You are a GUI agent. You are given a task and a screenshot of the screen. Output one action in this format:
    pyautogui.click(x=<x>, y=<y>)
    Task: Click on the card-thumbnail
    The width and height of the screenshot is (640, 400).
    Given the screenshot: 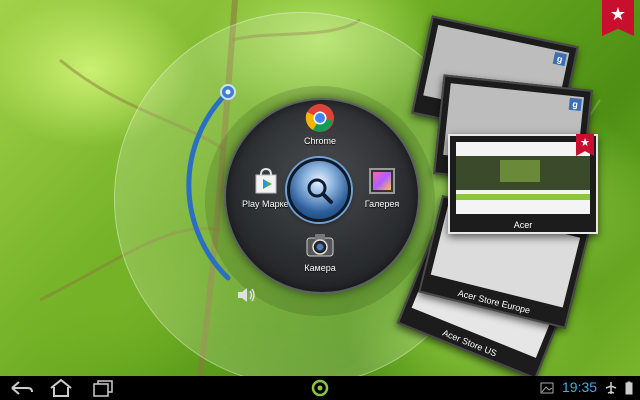 What is the action you would take?
    pyautogui.click(x=523, y=178)
    